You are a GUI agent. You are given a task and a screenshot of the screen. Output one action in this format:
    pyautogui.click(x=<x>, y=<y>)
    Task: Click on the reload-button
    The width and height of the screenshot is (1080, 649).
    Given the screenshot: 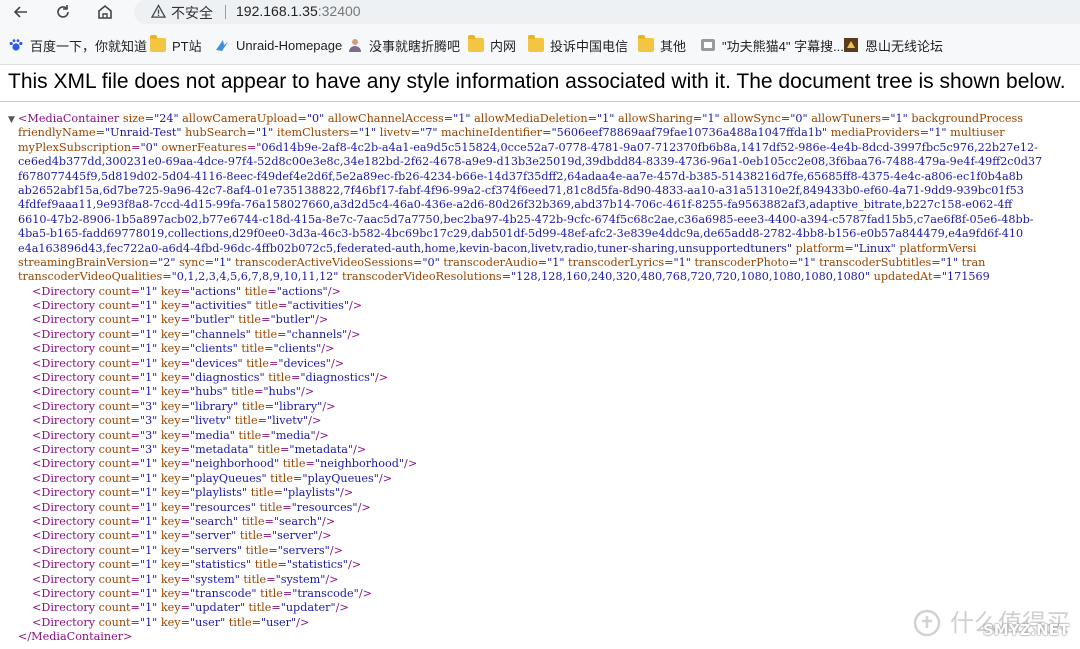 What is the action you would take?
    pyautogui.click(x=63, y=12)
    